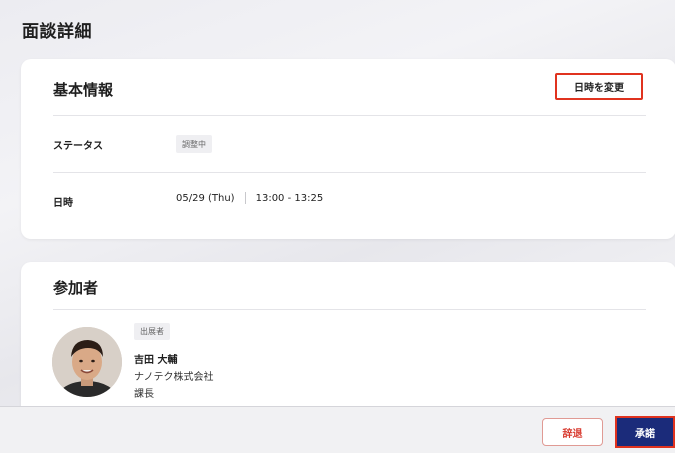 The height and width of the screenshot is (453, 675). I want to click on action-footer: 辞退 承諾, so click(337, 429).